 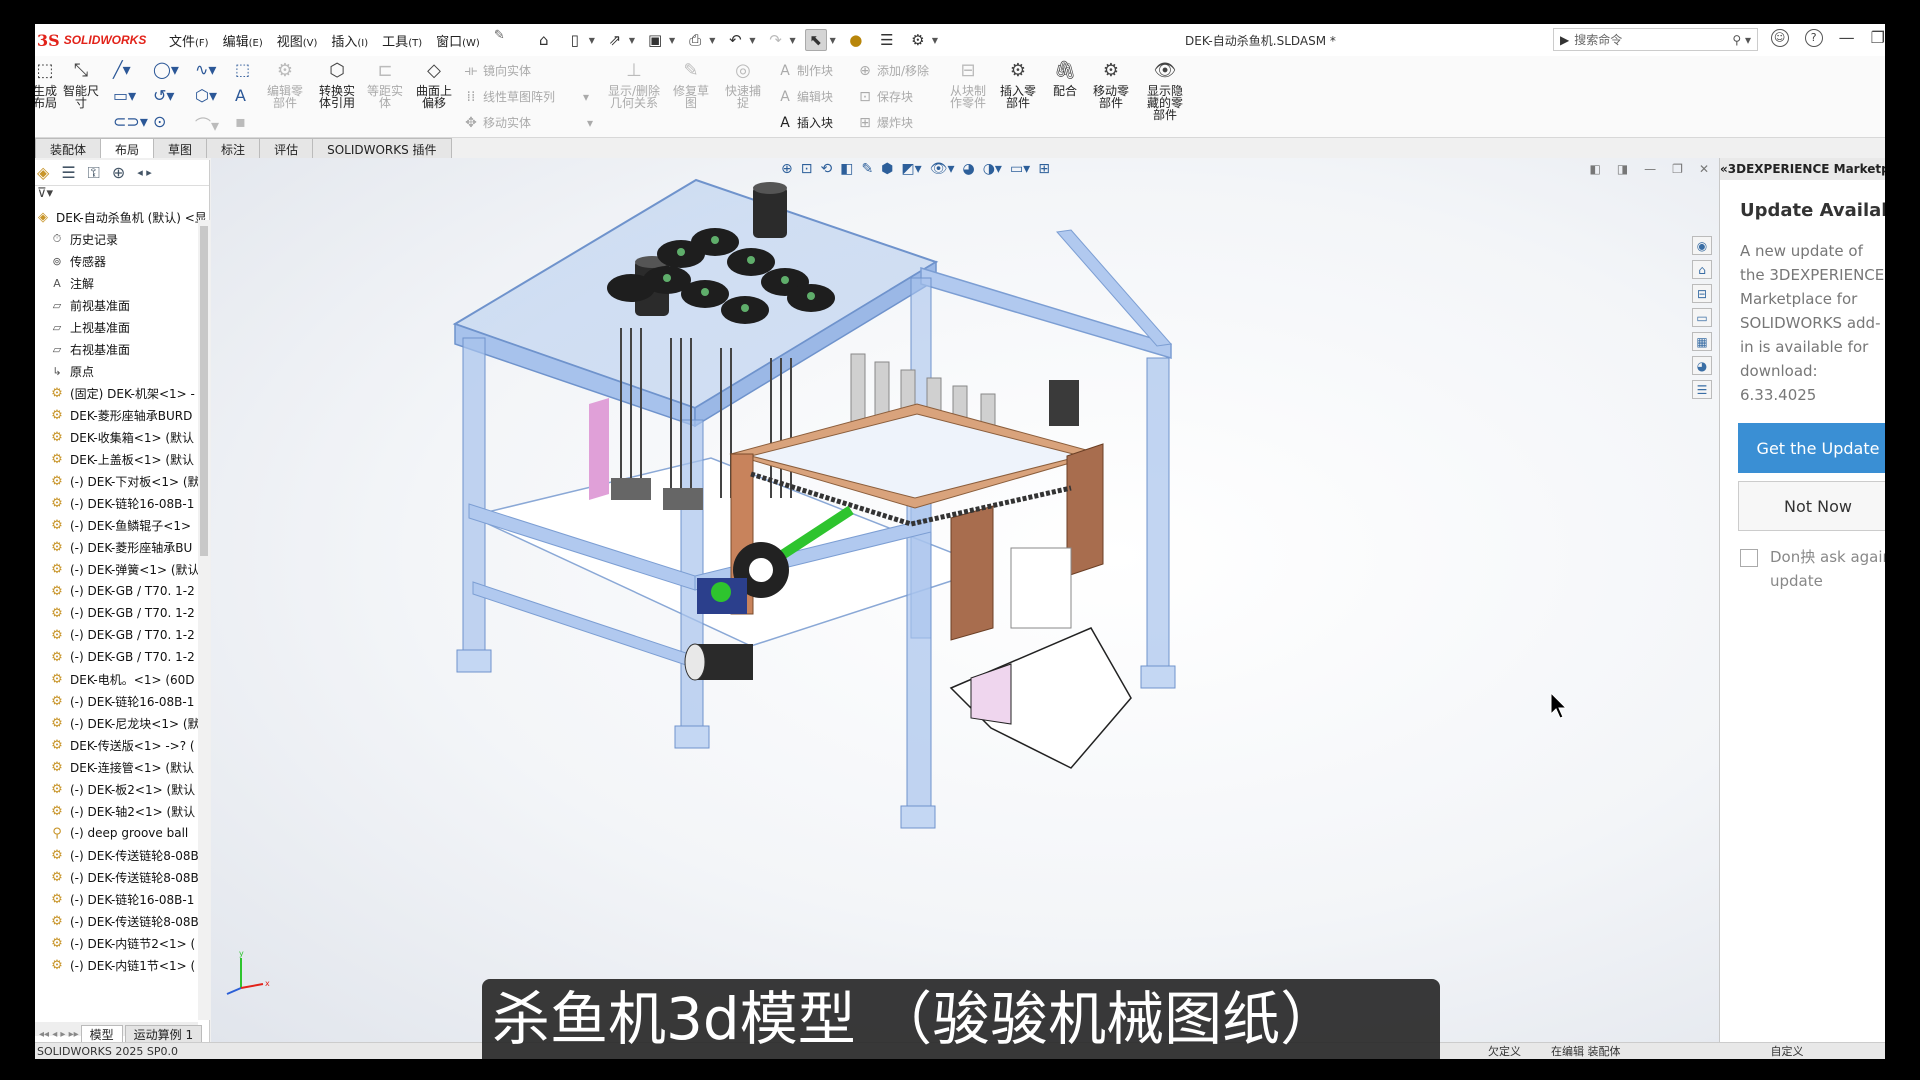 I want to click on tree-node: ⚲ (-) deep groove ball, so click(x=122, y=833).